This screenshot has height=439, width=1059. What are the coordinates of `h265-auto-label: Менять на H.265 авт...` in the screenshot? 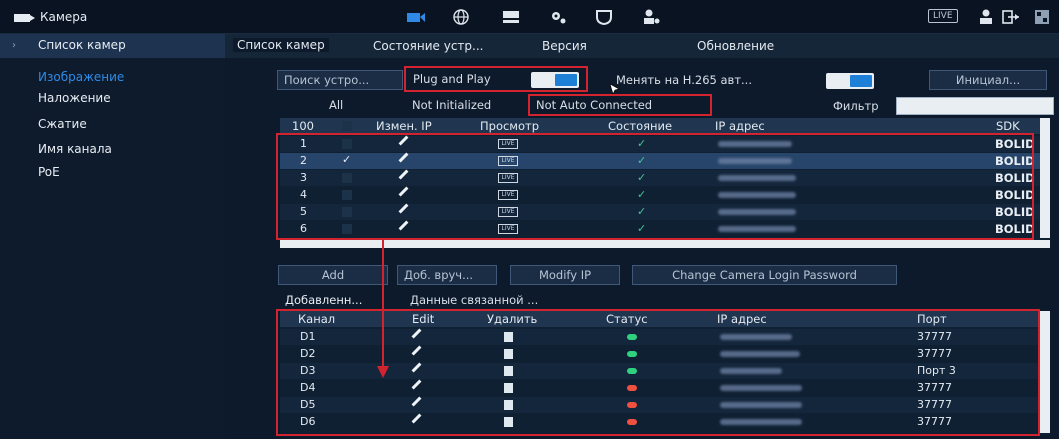 It's located at (684, 80).